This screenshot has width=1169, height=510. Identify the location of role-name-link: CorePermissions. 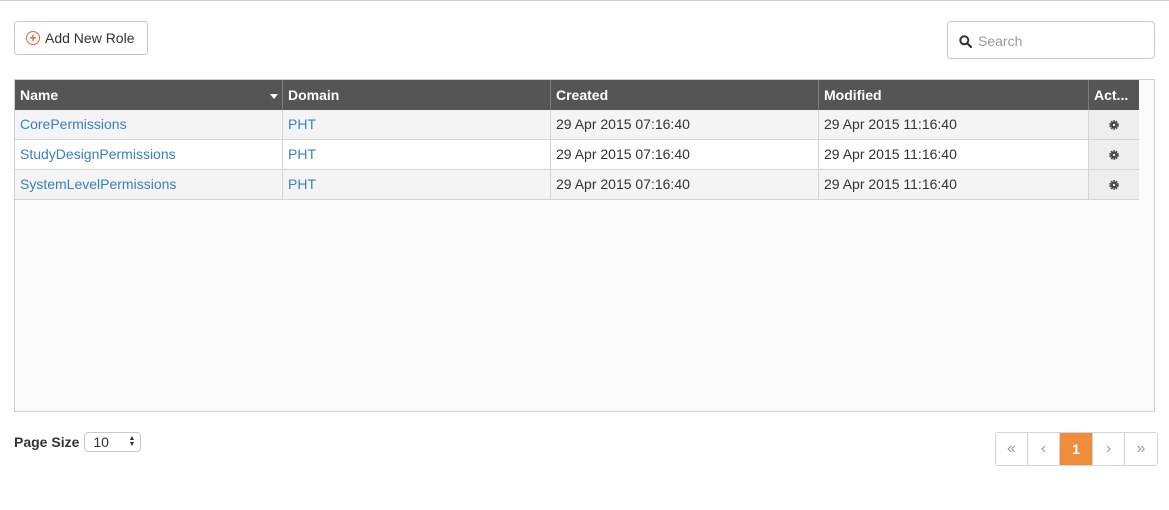
(149, 124).